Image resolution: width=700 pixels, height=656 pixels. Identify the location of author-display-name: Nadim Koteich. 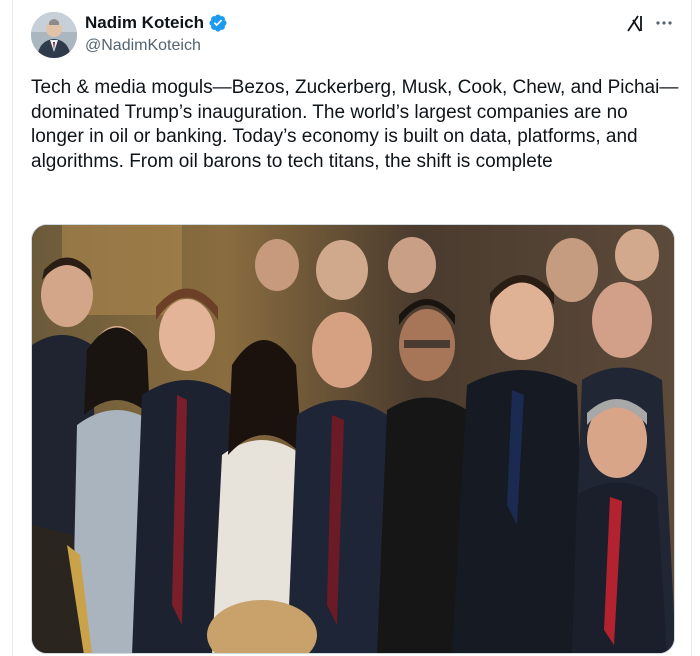
(144, 23).